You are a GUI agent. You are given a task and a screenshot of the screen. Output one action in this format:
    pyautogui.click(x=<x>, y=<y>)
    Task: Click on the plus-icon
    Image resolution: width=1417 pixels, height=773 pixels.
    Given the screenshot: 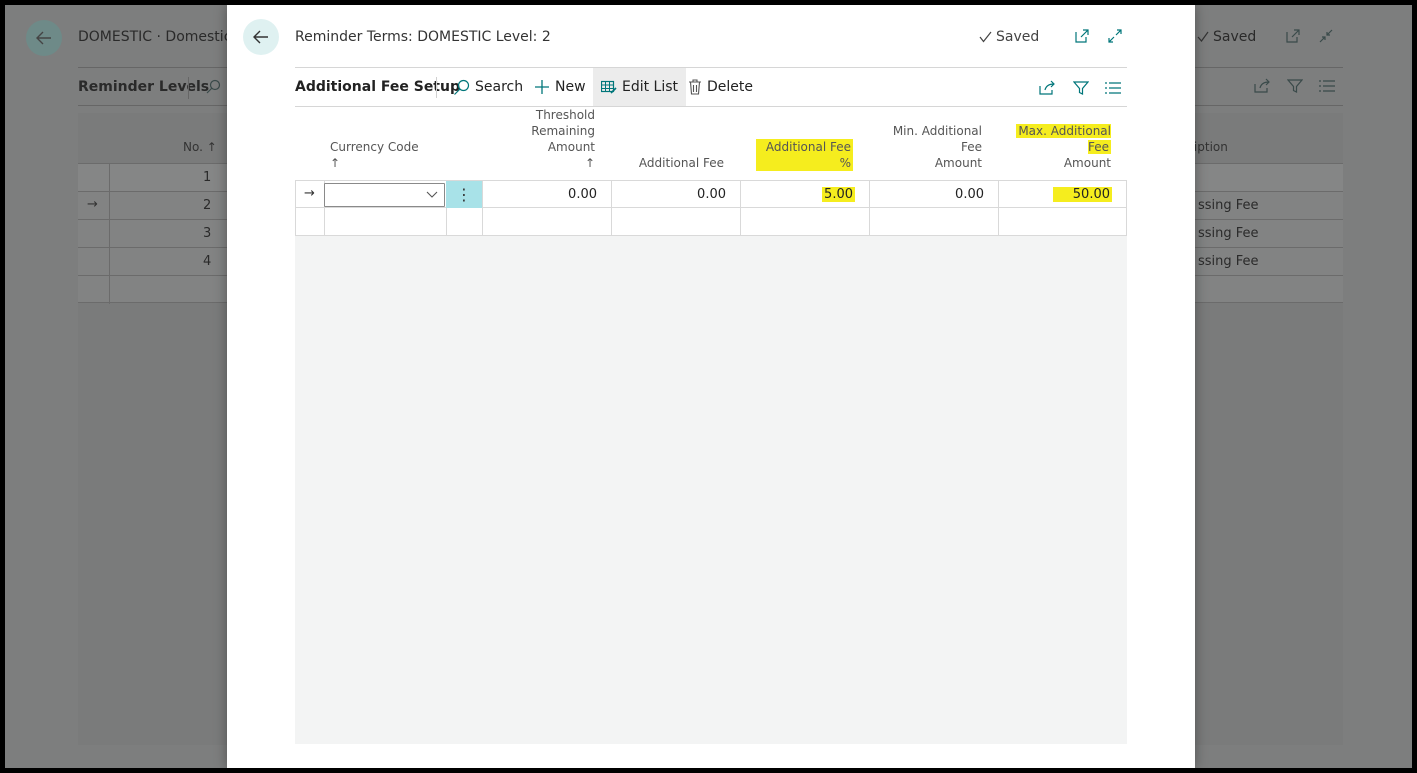 What is the action you would take?
    pyautogui.click(x=542, y=87)
    